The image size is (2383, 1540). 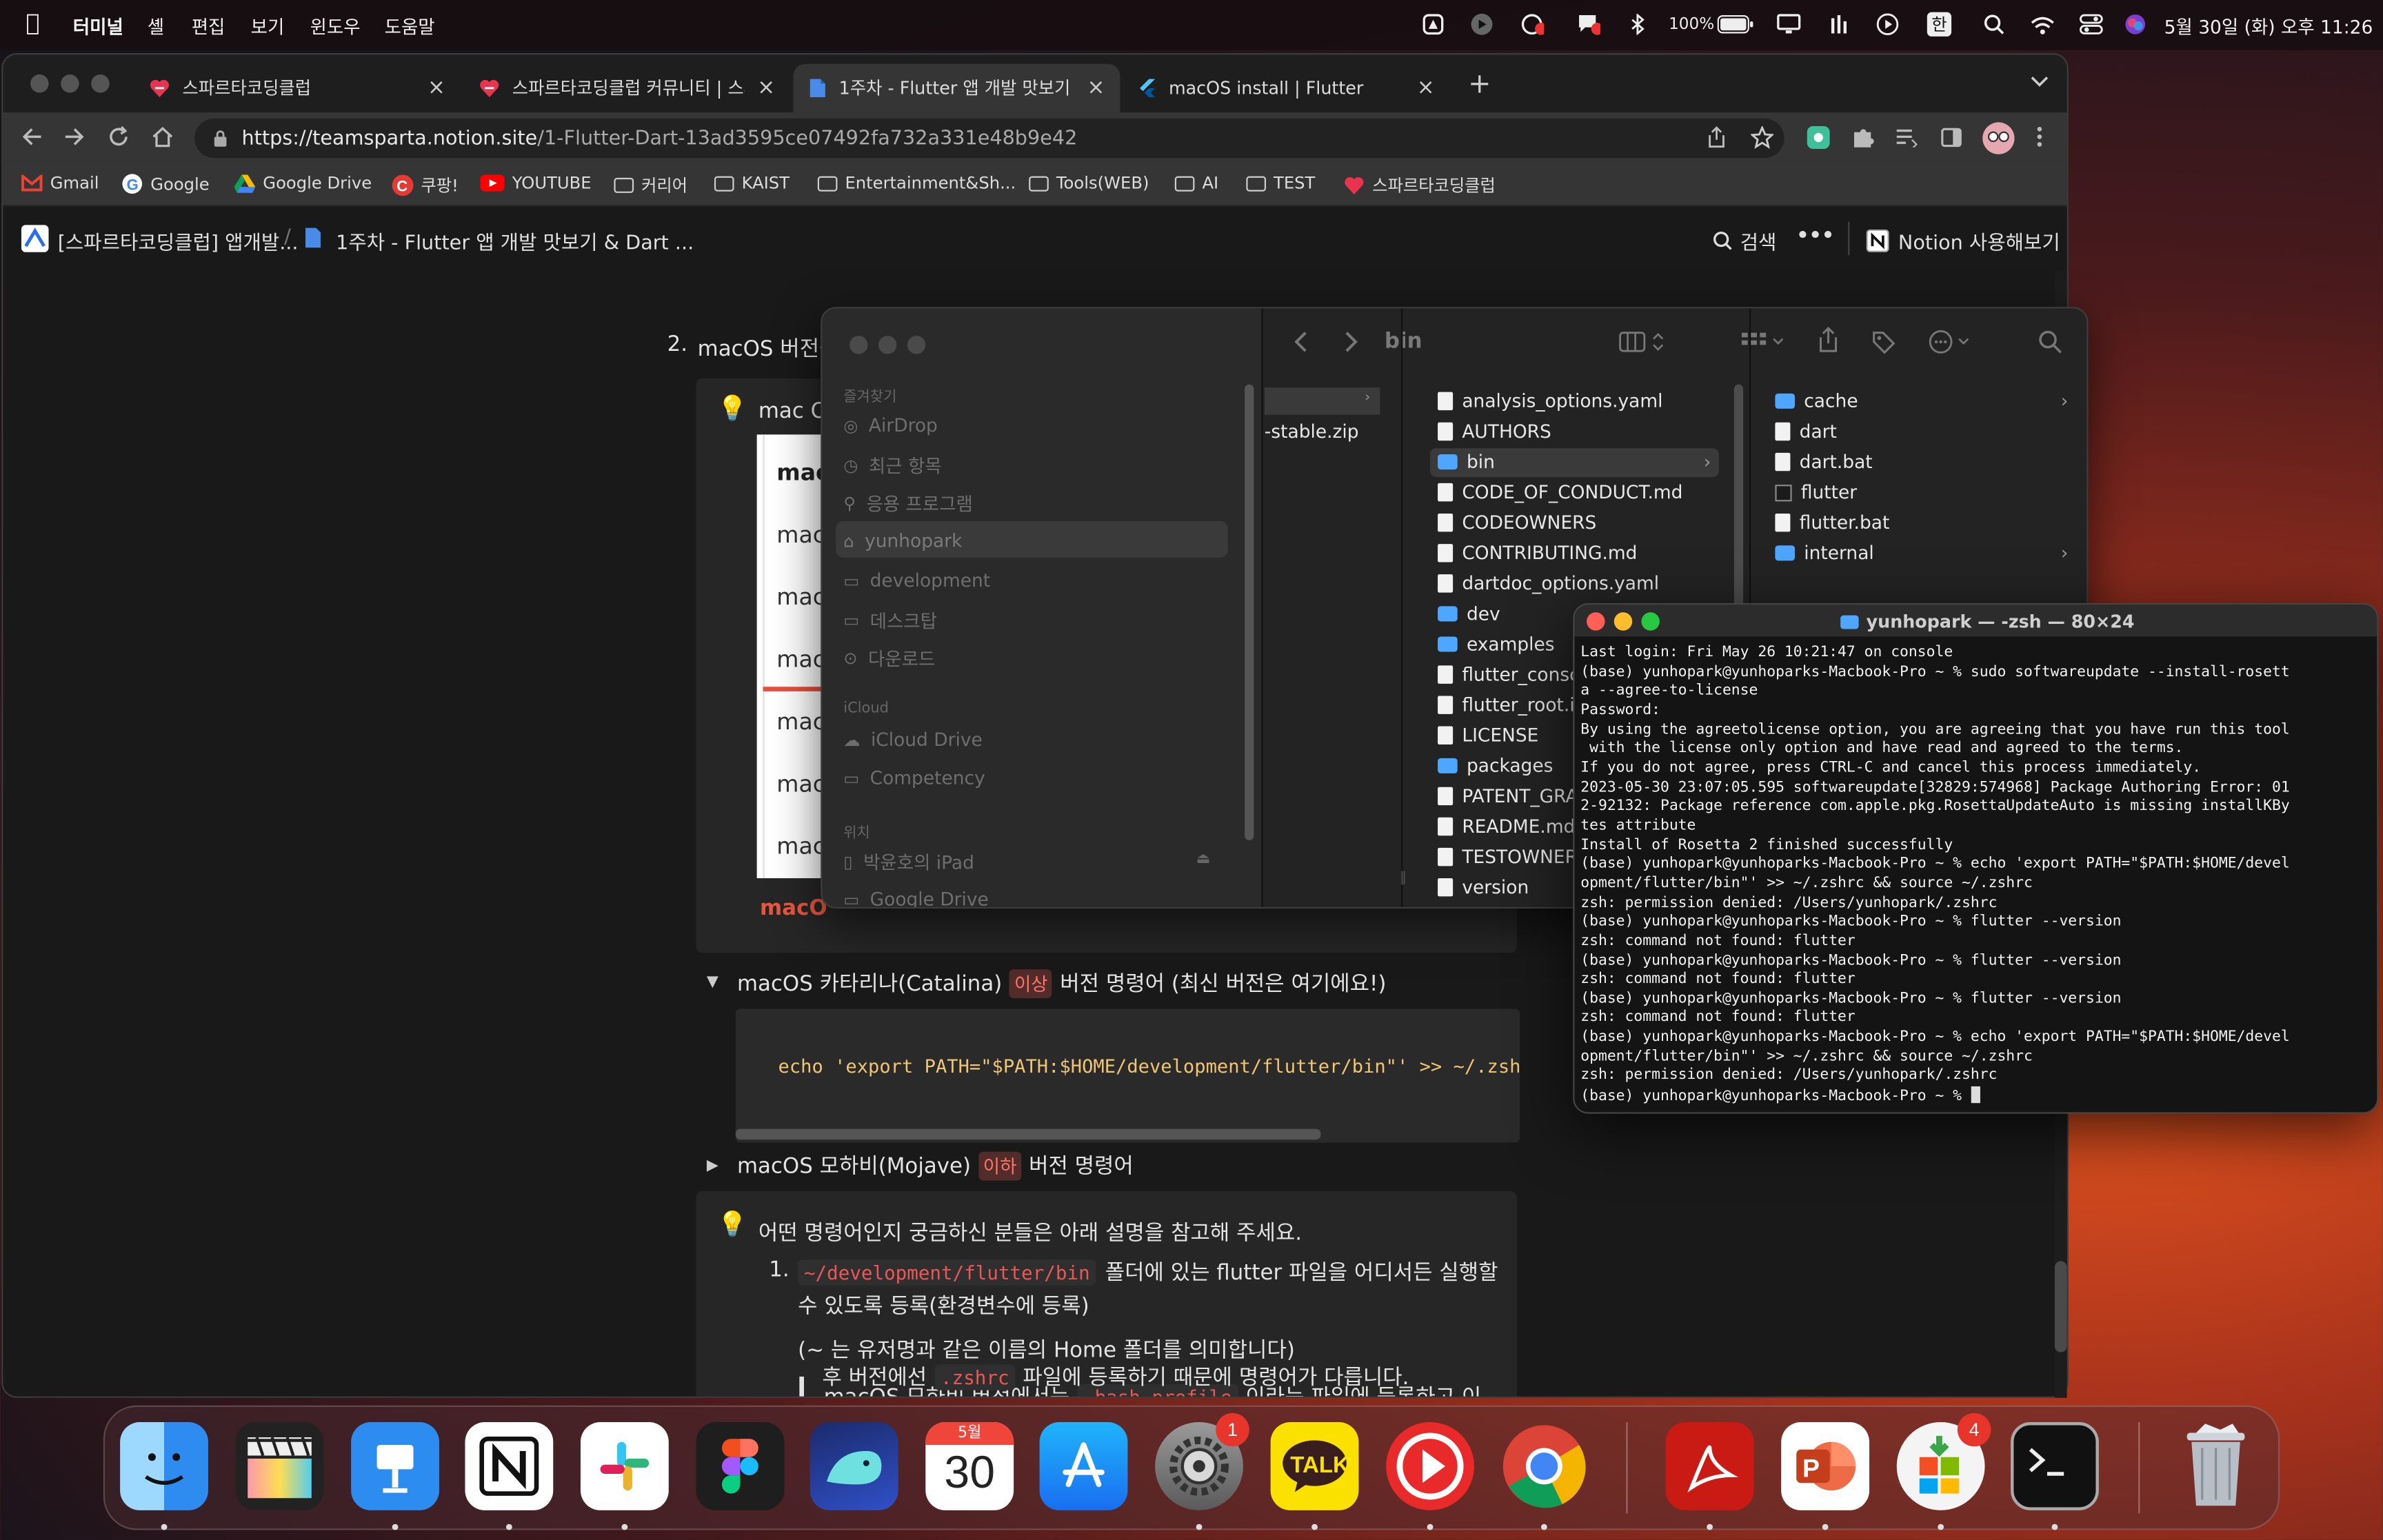 What do you see at coordinates (740, 1466) in the screenshot?
I see `dock-app-figma` at bounding box center [740, 1466].